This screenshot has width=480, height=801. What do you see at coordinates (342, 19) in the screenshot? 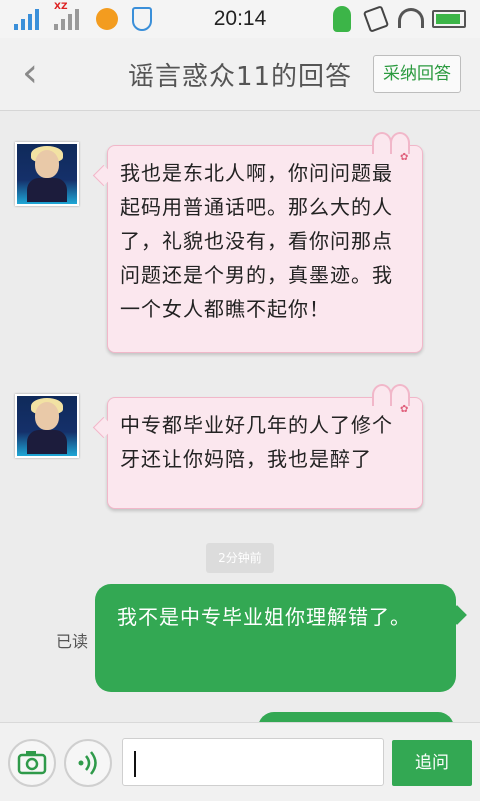
I see `bulb-icon` at bounding box center [342, 19].